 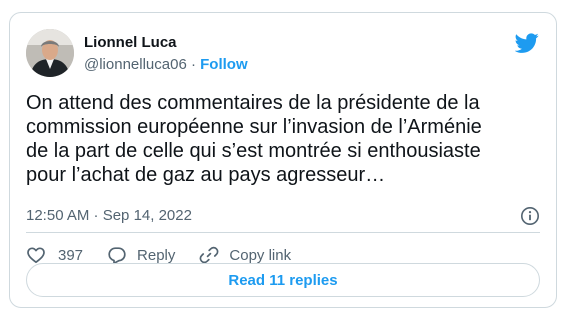 What do you see at coordinates (135, 64) in the screenshot?
I see `author-handle: @lionnelluca06` at bounding box center [135, 64].